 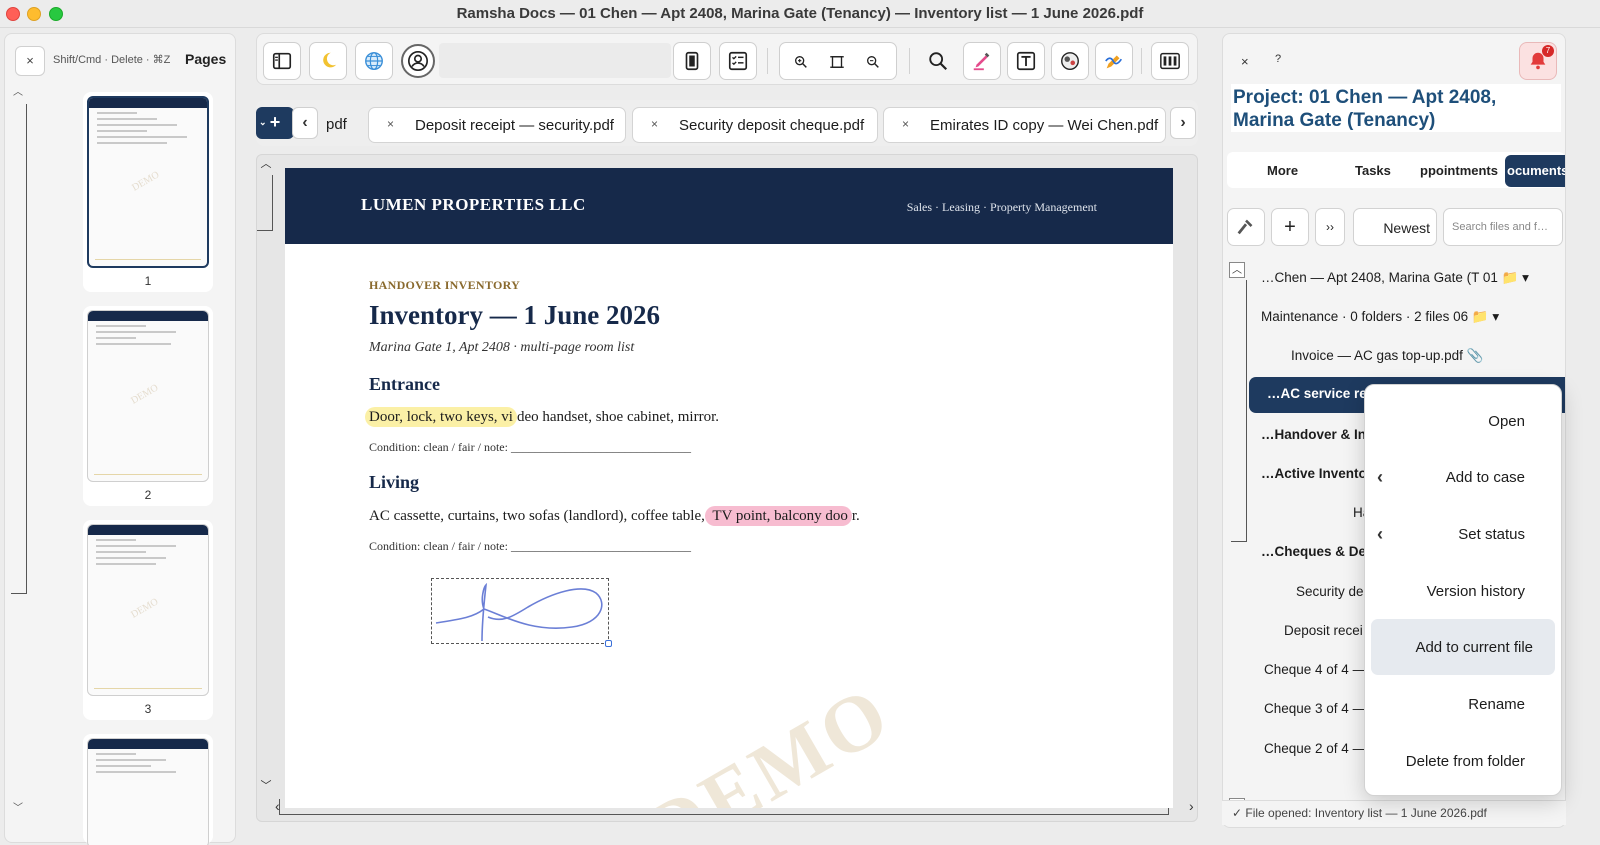 What do you see at coordinates (1191, 806) in the screenshot?
I see `scroll-right-icon: ›` at bounding box center [1191, 806].